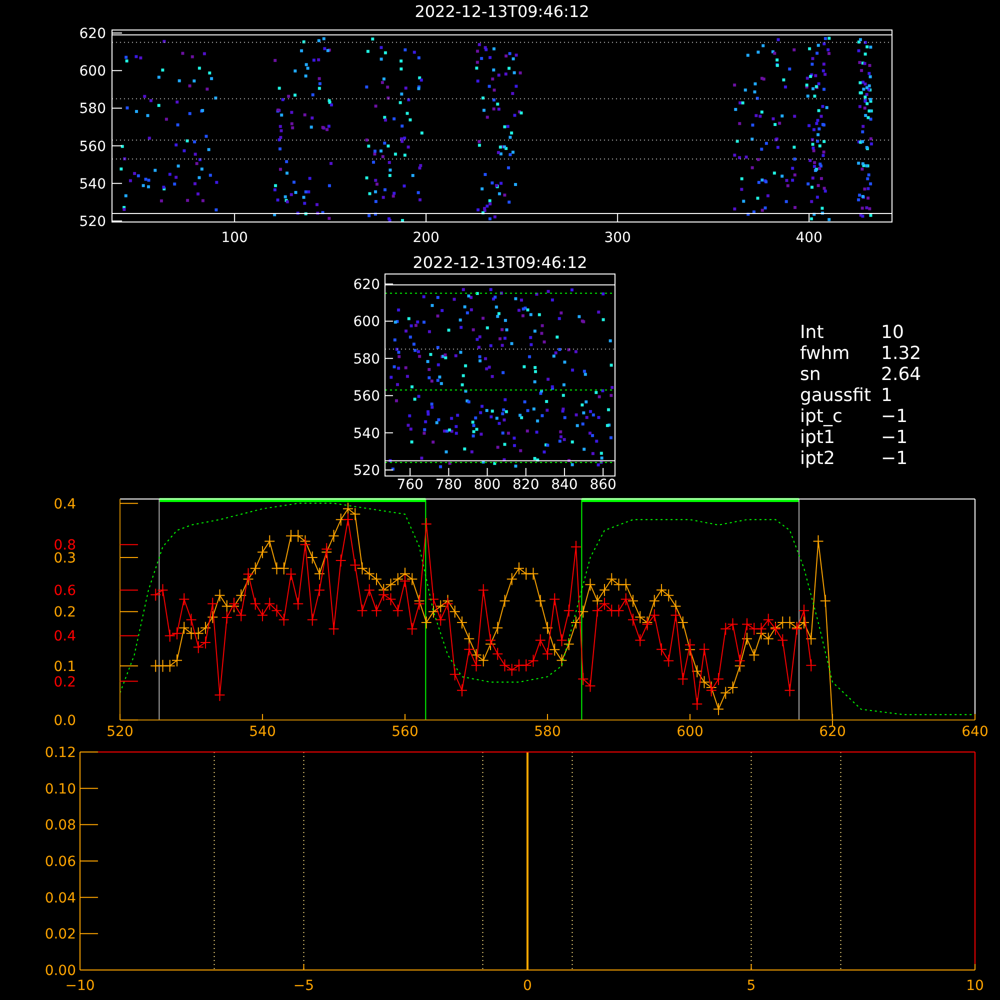 Image resolution: width=1000 pixels, height=1000 pixels. Describe the element at coordinates (822, 416) in the screenshot. I see `fit-parameter-label: ipt_c` at that location.